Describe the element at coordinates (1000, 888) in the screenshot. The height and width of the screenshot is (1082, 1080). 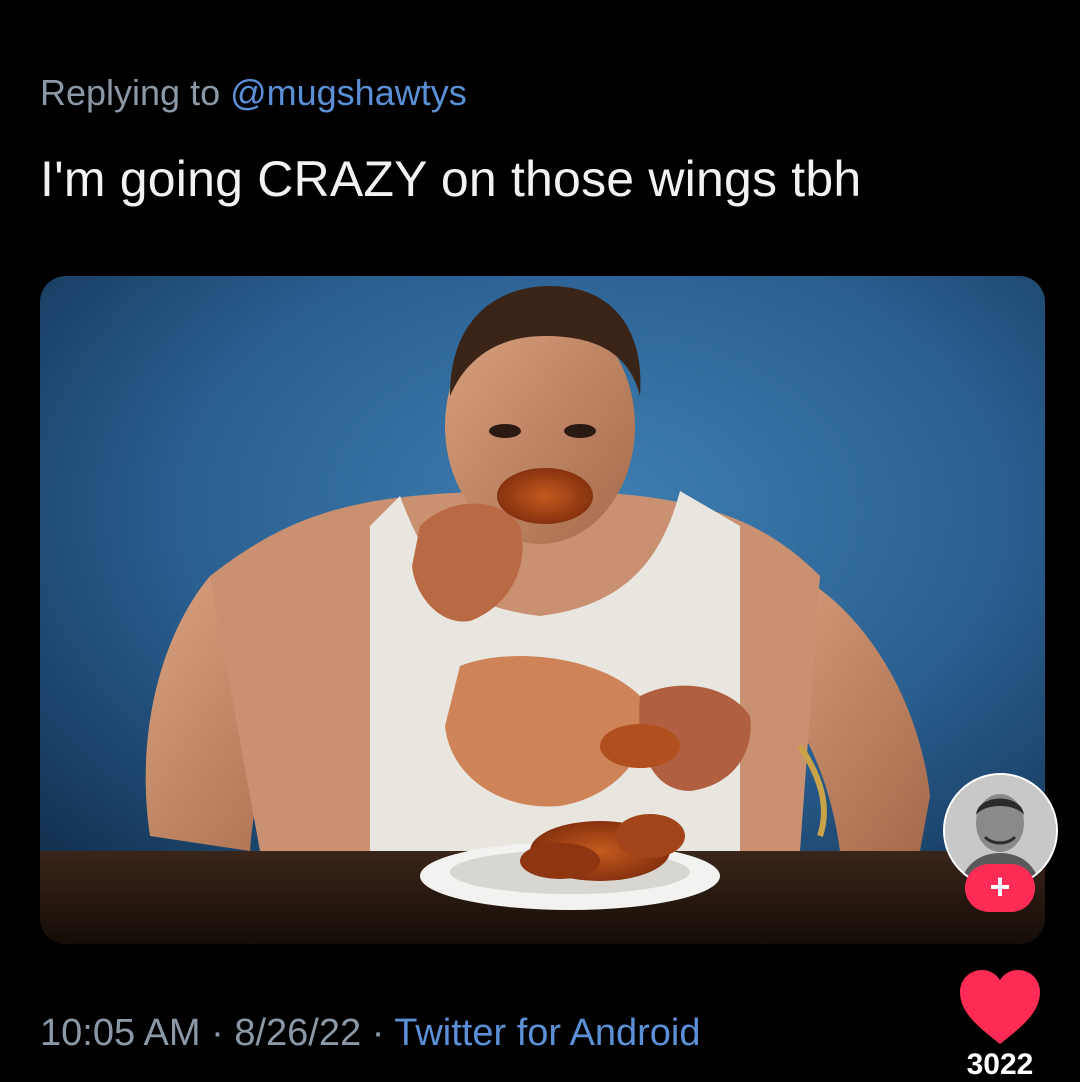
I see `follow-button: +` at that location.